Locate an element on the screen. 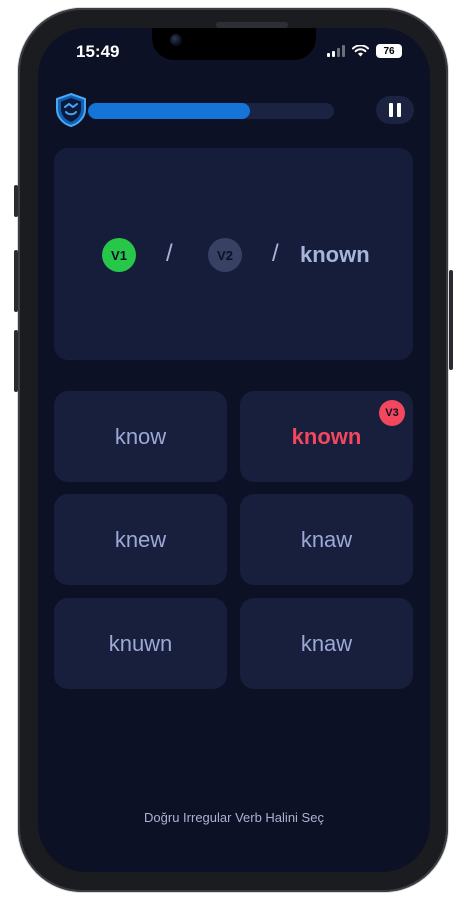  status-time: 15:49 is located at coordinates (98, 51).